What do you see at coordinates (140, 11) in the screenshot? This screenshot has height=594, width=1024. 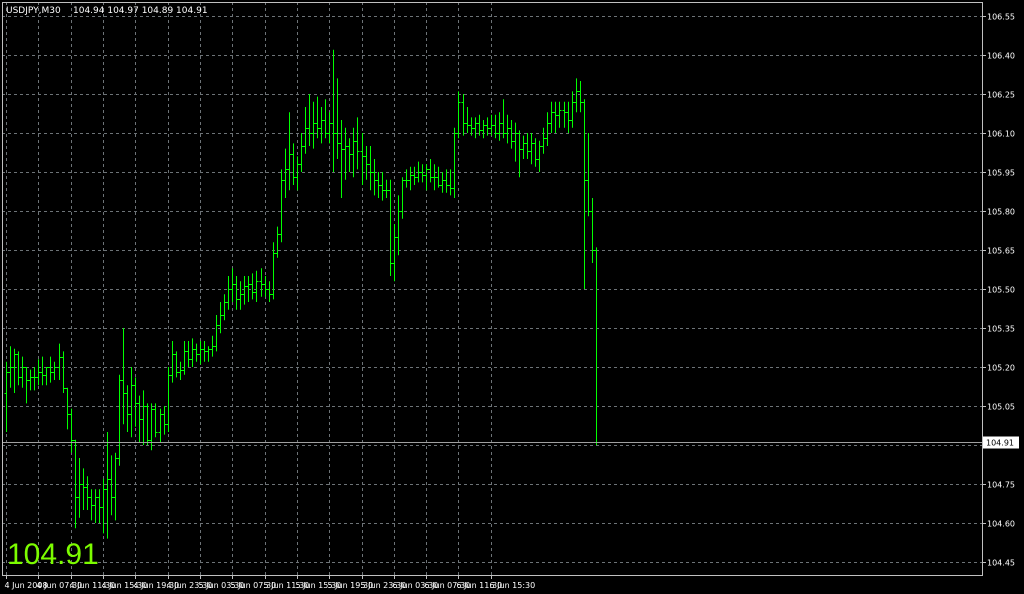 I see `chart-header-ohlc: 104.94 104.97 104.89 104.91` at bounding box center [140, 11].